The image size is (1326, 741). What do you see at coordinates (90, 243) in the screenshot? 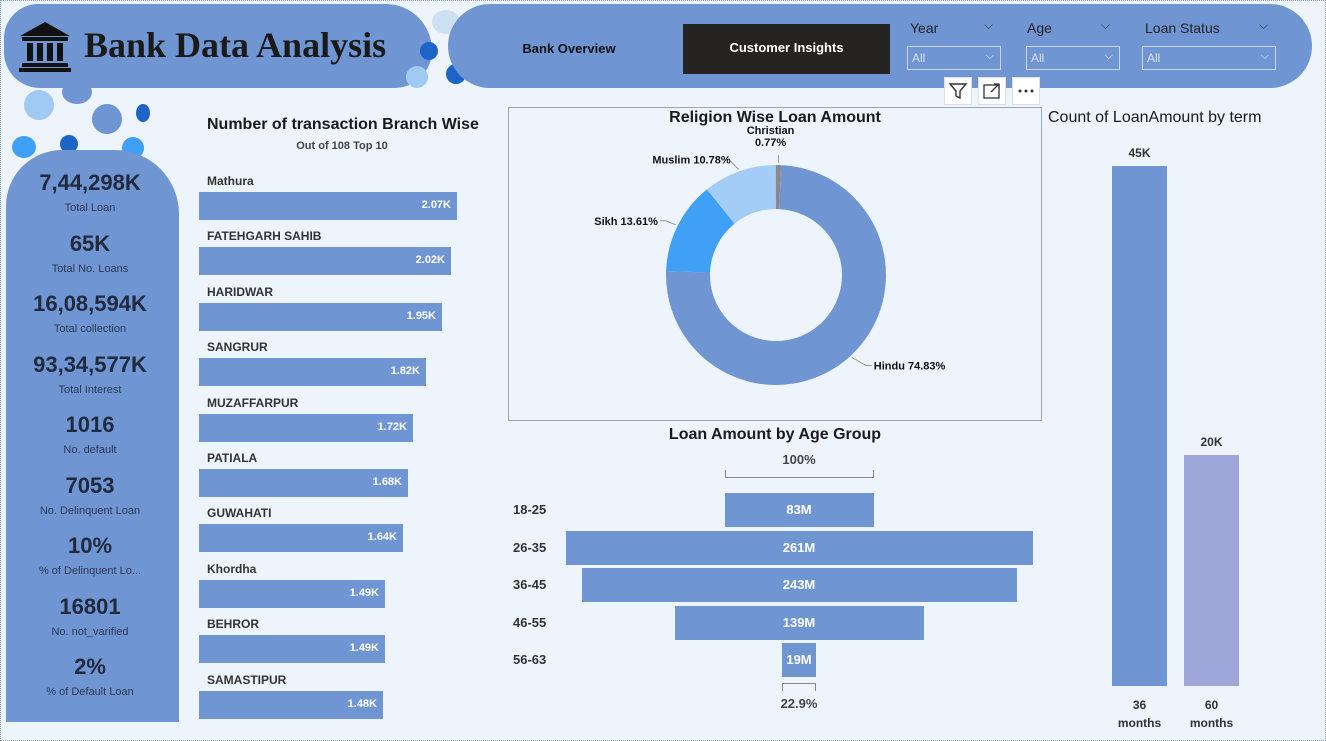
I see `kpi-value: 65K` at bounding box center [90, 243].